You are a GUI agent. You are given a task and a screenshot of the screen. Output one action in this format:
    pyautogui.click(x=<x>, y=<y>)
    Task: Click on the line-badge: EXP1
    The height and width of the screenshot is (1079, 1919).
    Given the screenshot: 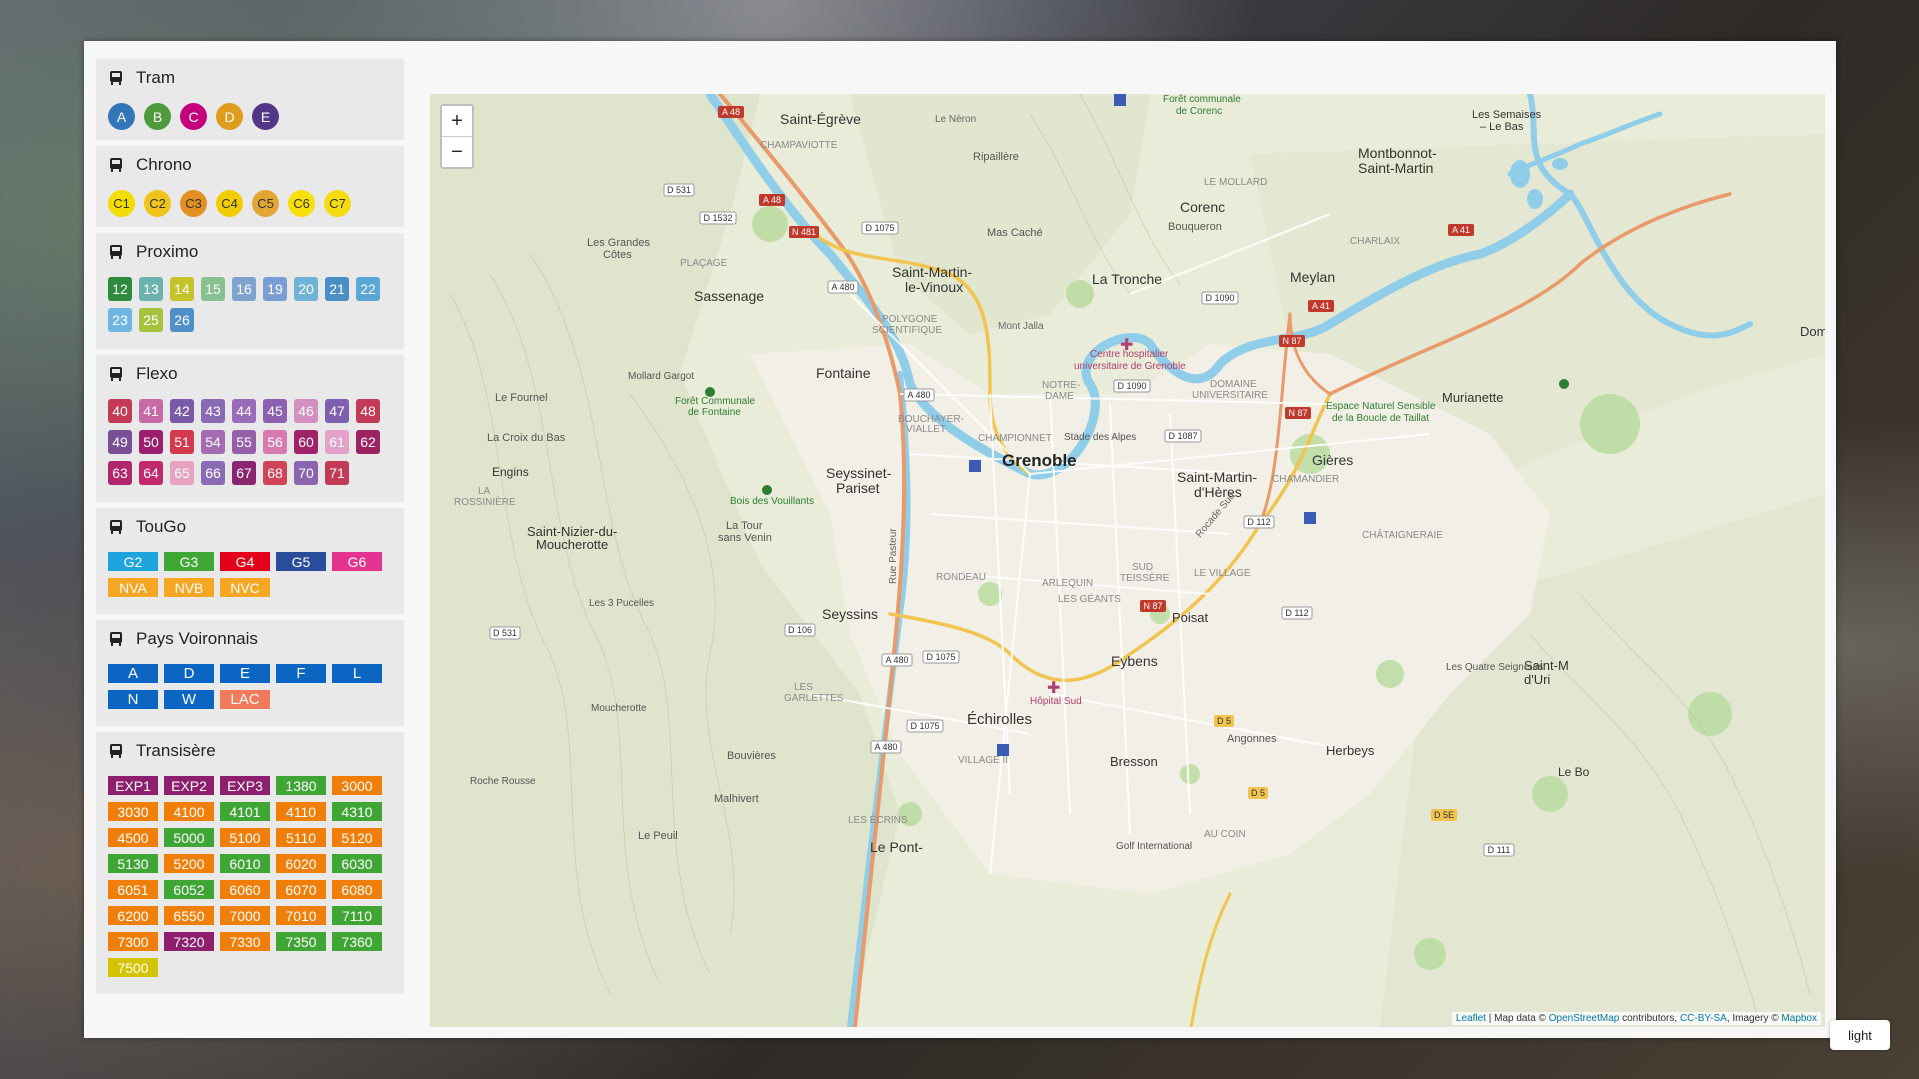 What is the action you would take?
    pyautogui.click(x=133, y=785)
    